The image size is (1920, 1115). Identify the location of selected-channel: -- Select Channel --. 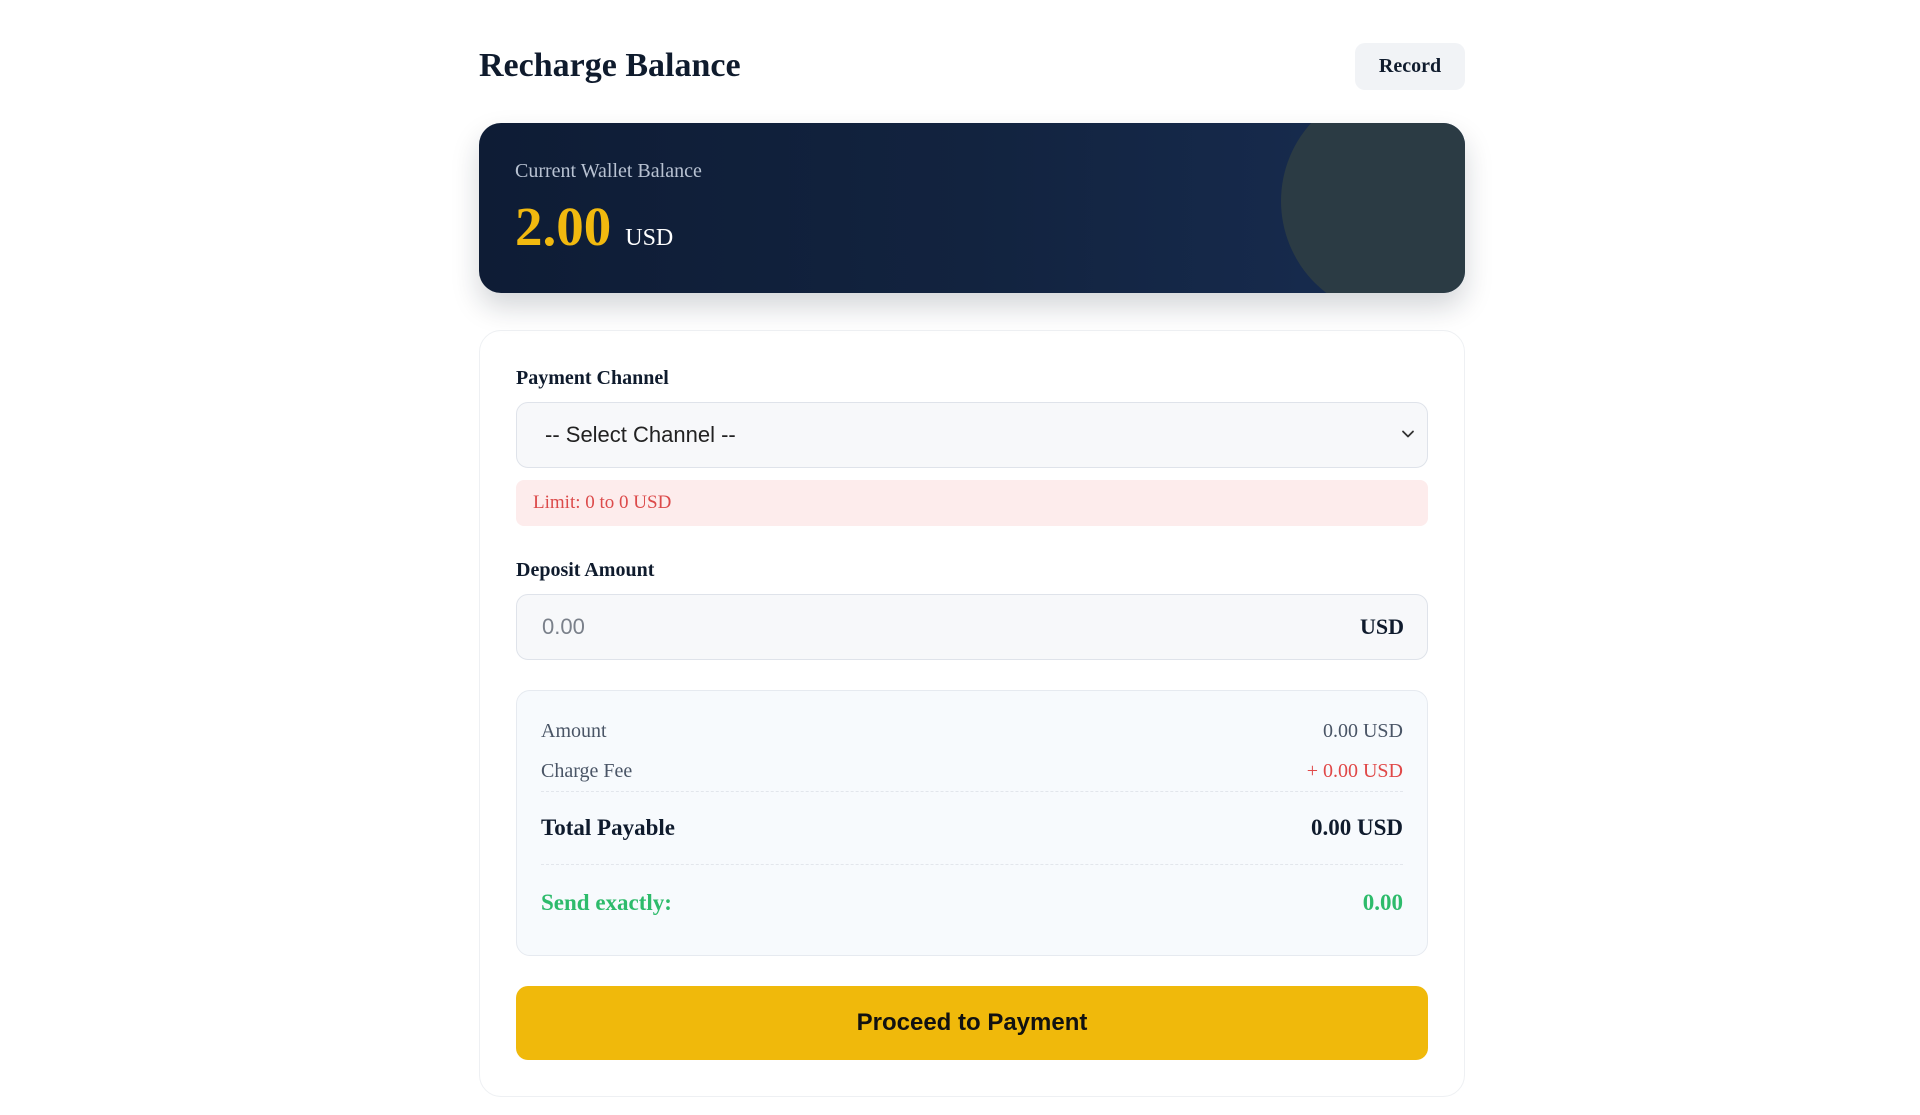
(640, 434).